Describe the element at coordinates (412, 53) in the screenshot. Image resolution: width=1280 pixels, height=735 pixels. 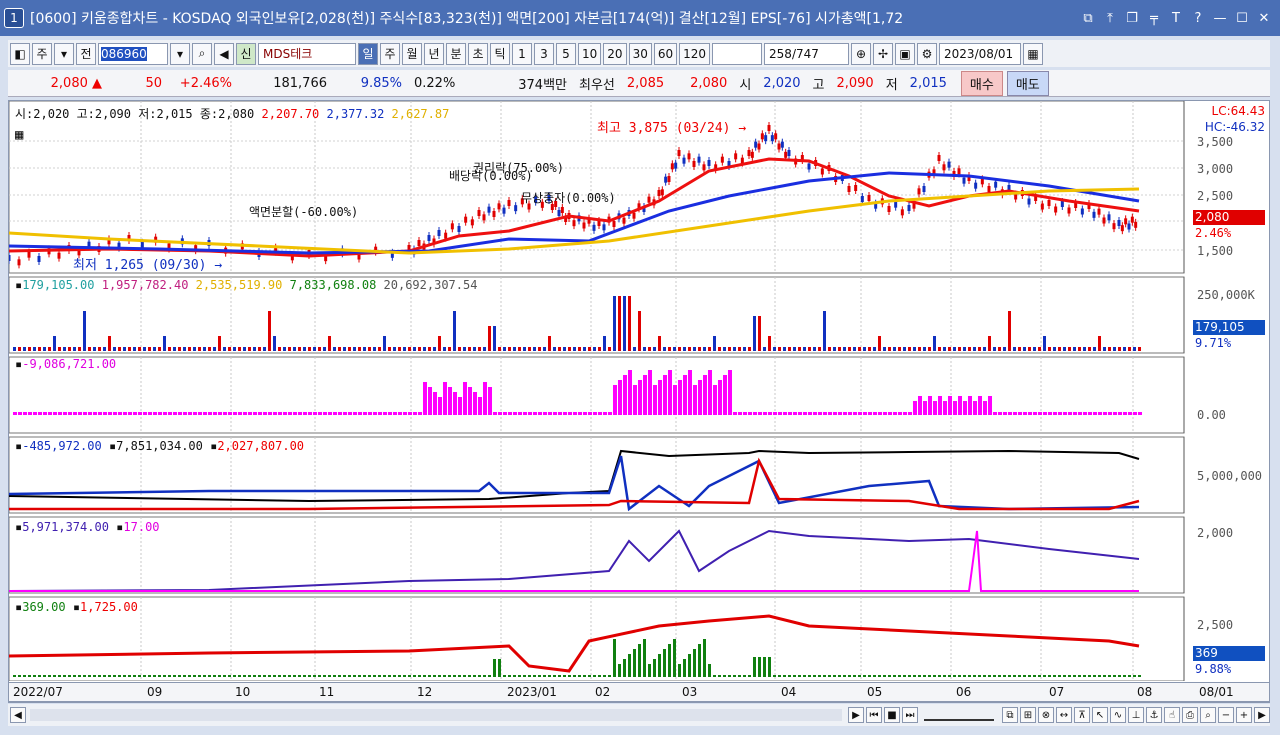
I see `period-month: 월` at that location.